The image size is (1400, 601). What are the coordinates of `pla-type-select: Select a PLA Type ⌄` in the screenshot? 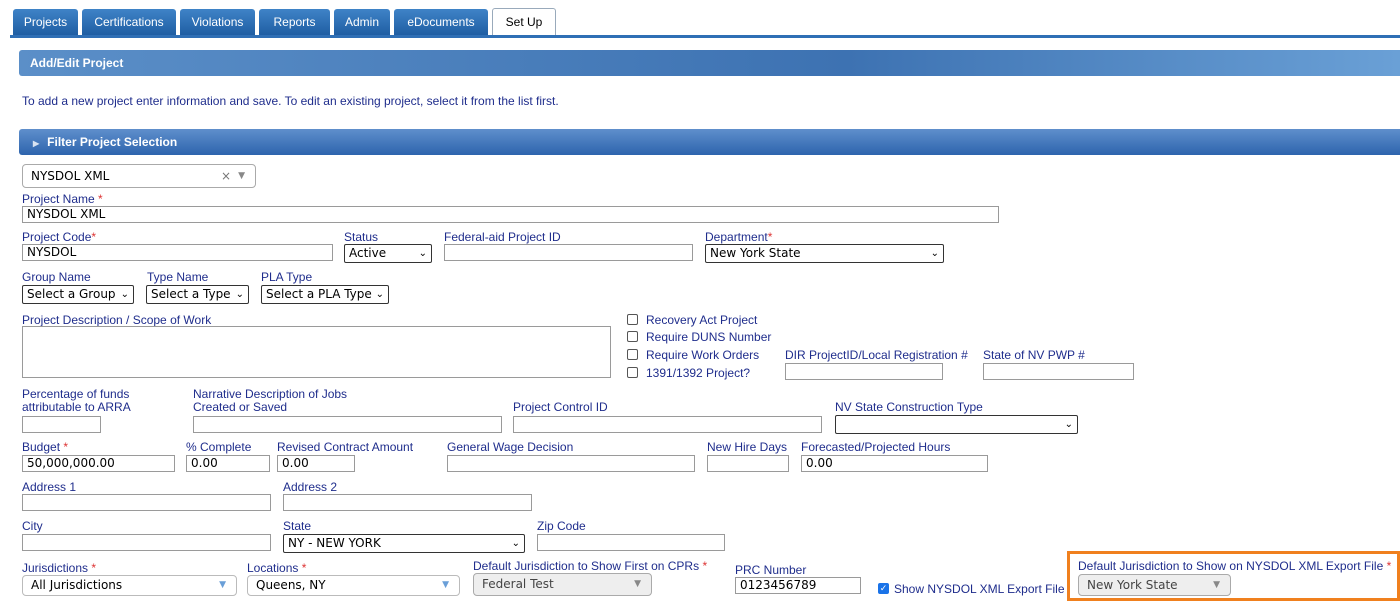 It's located at (325, 294).